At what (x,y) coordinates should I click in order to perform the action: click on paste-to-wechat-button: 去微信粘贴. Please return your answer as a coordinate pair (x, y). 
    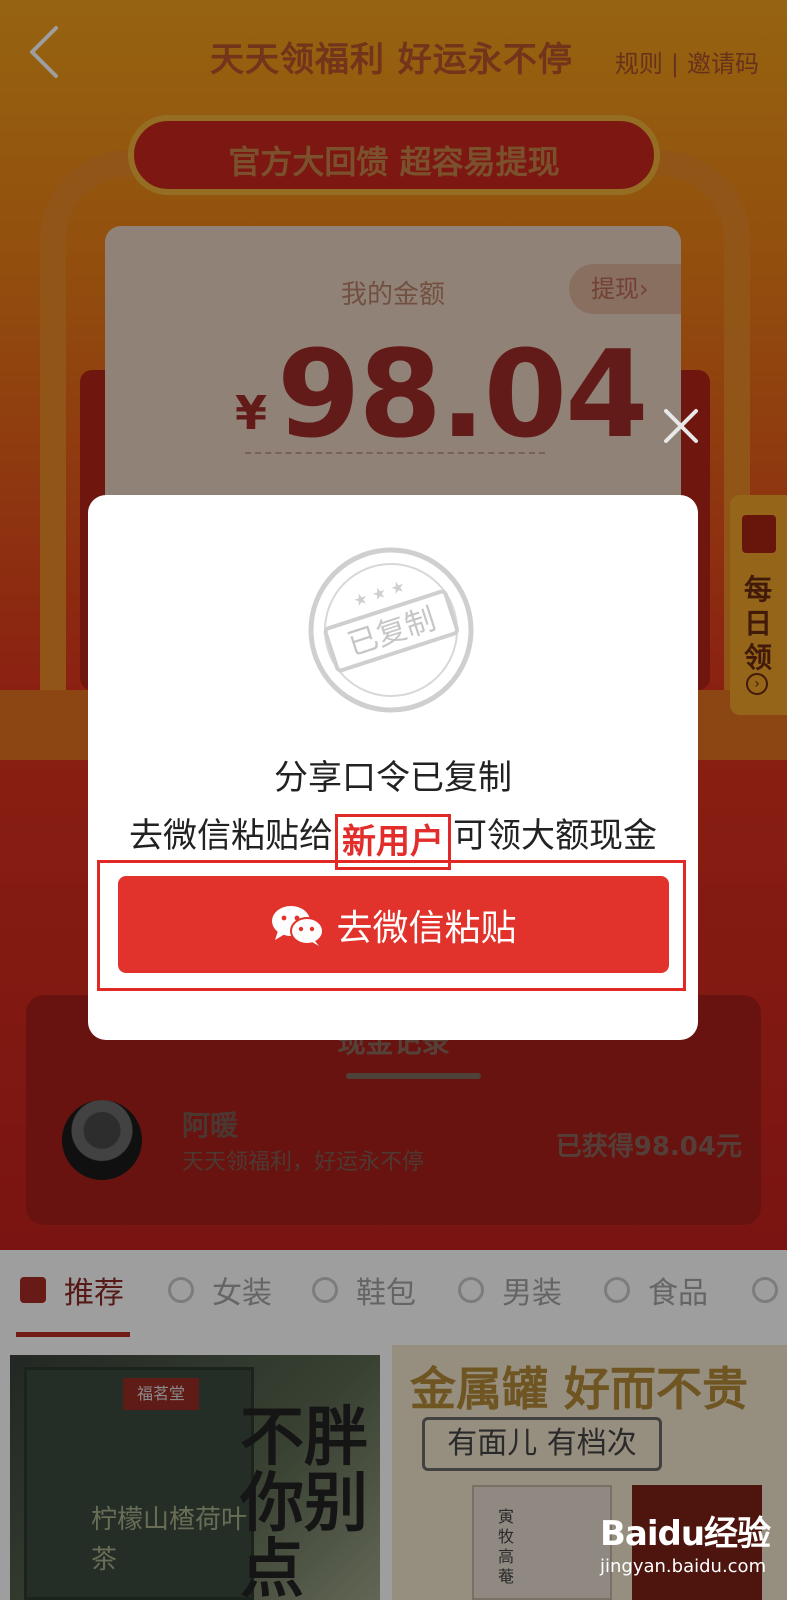
    Looking at the image, I should click on (393, 924).